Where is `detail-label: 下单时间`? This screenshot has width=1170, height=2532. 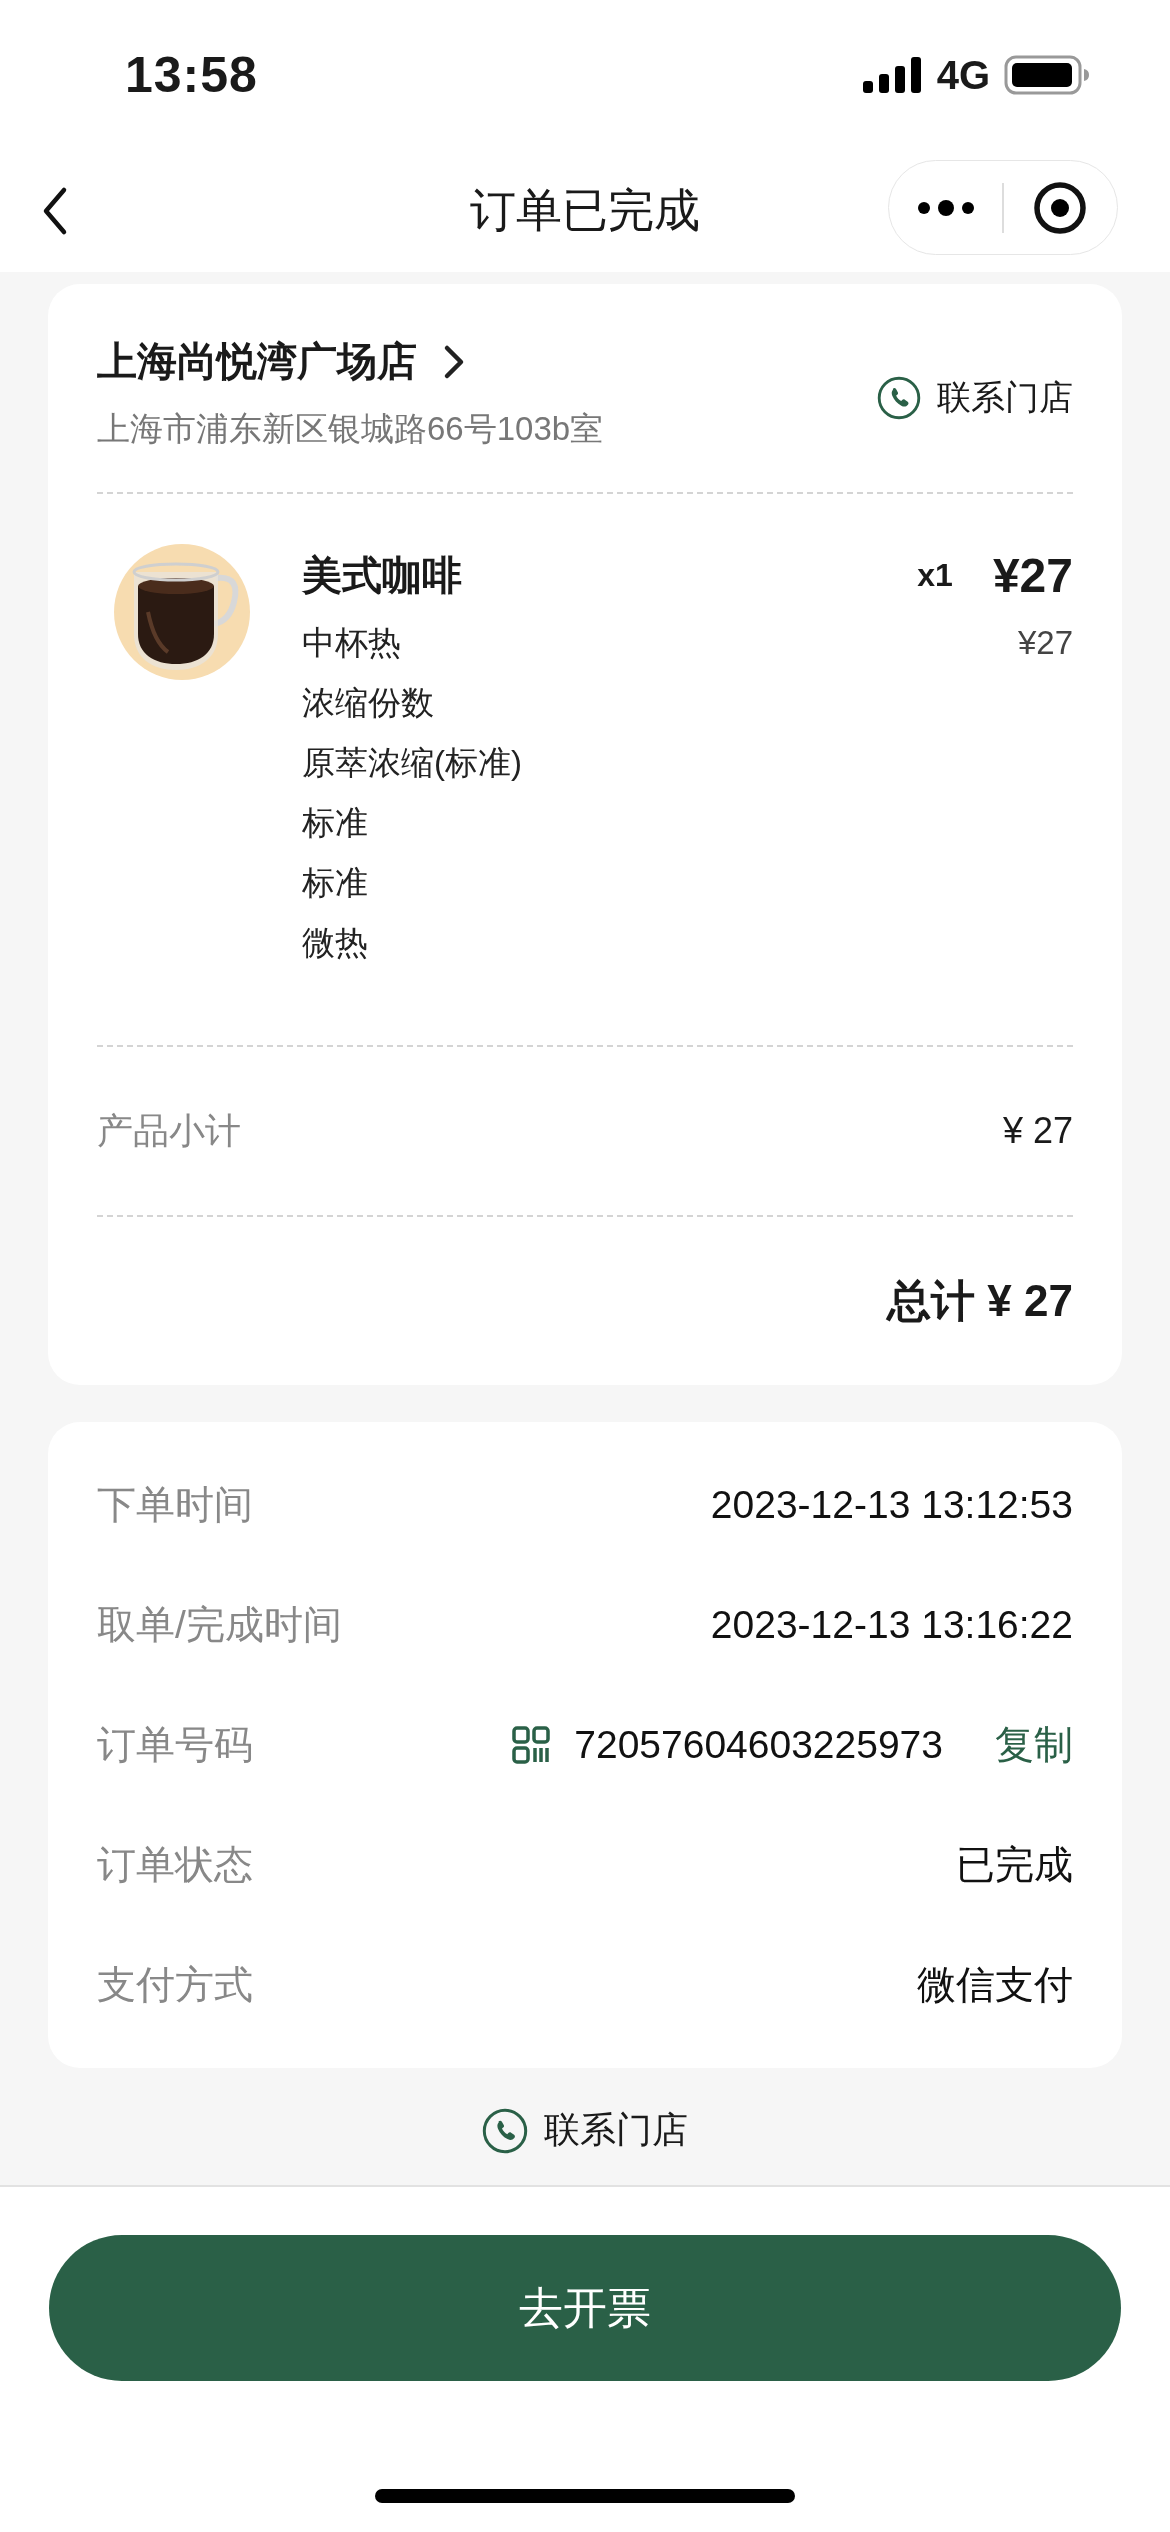
detail-label: 下单时间 is located at coordinates (175, 1505).